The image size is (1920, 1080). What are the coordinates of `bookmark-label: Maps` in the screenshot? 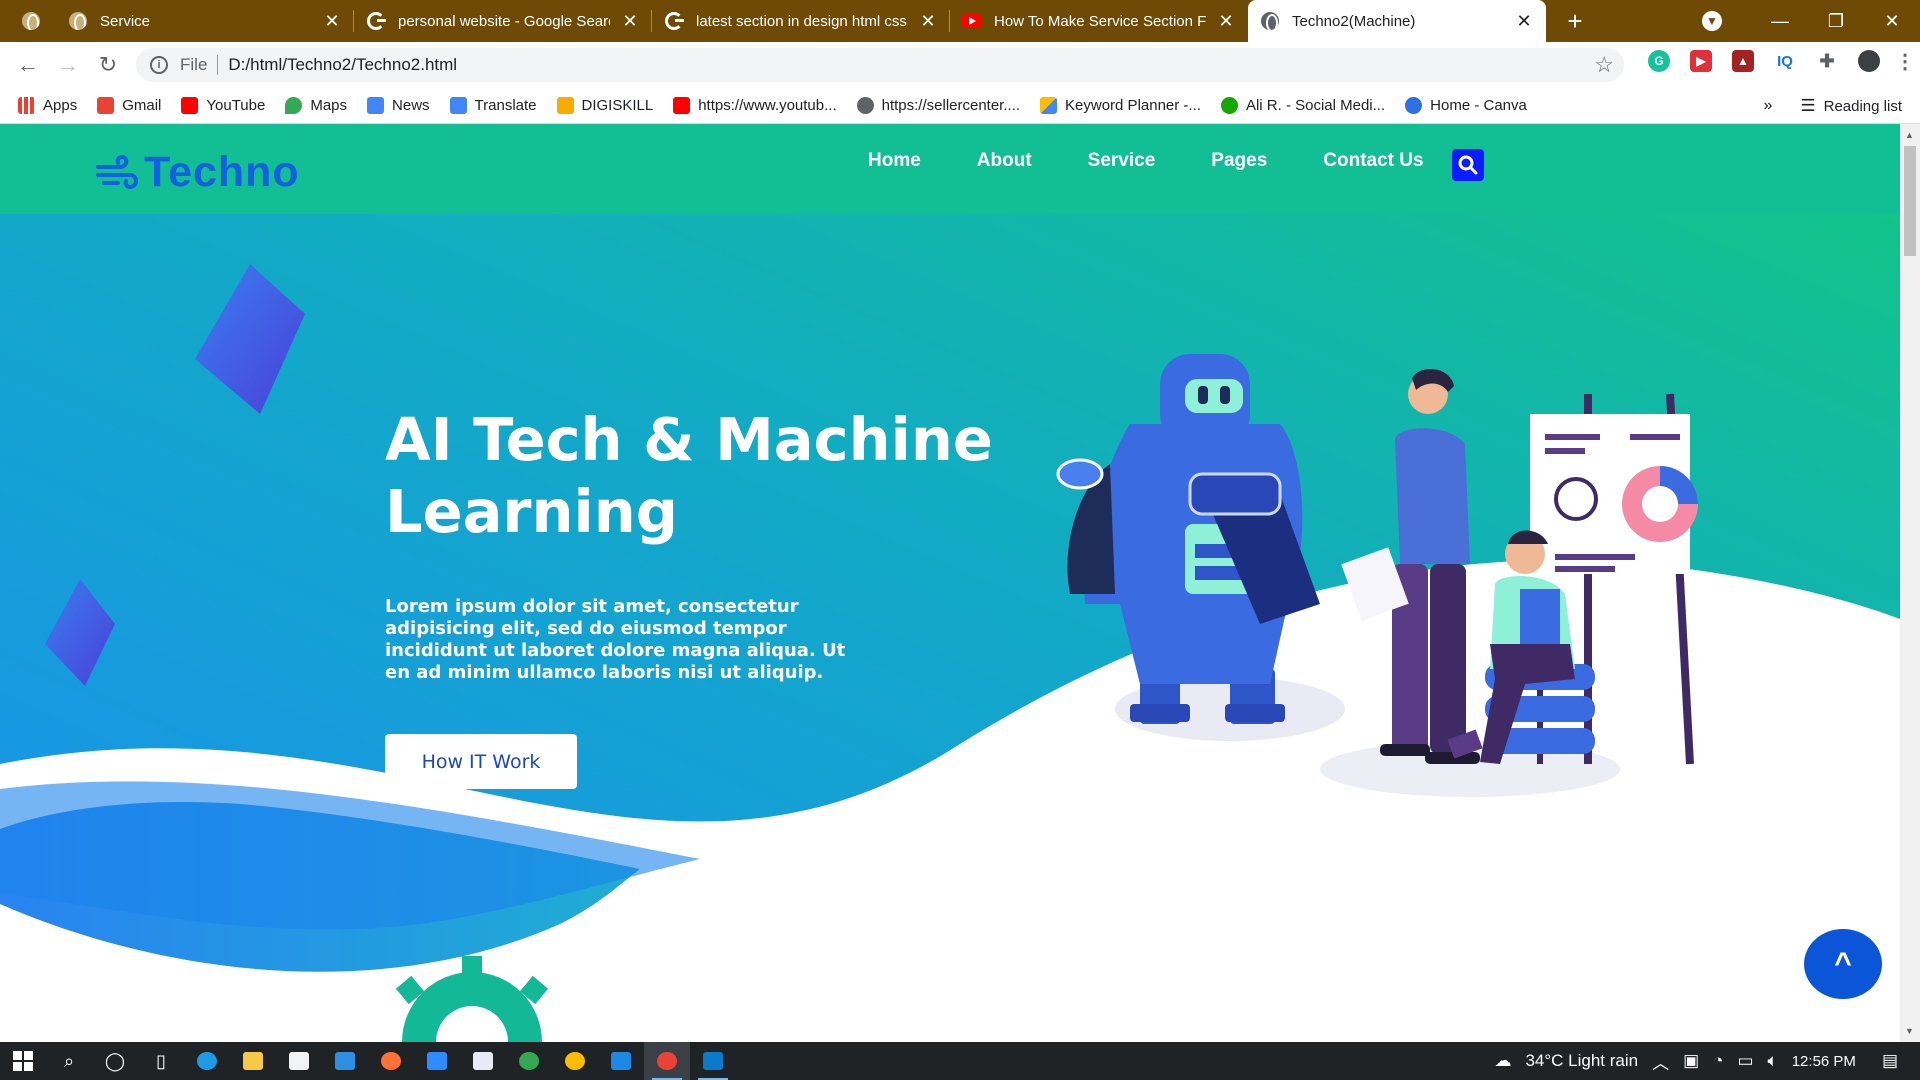 It's located at (329, 105).